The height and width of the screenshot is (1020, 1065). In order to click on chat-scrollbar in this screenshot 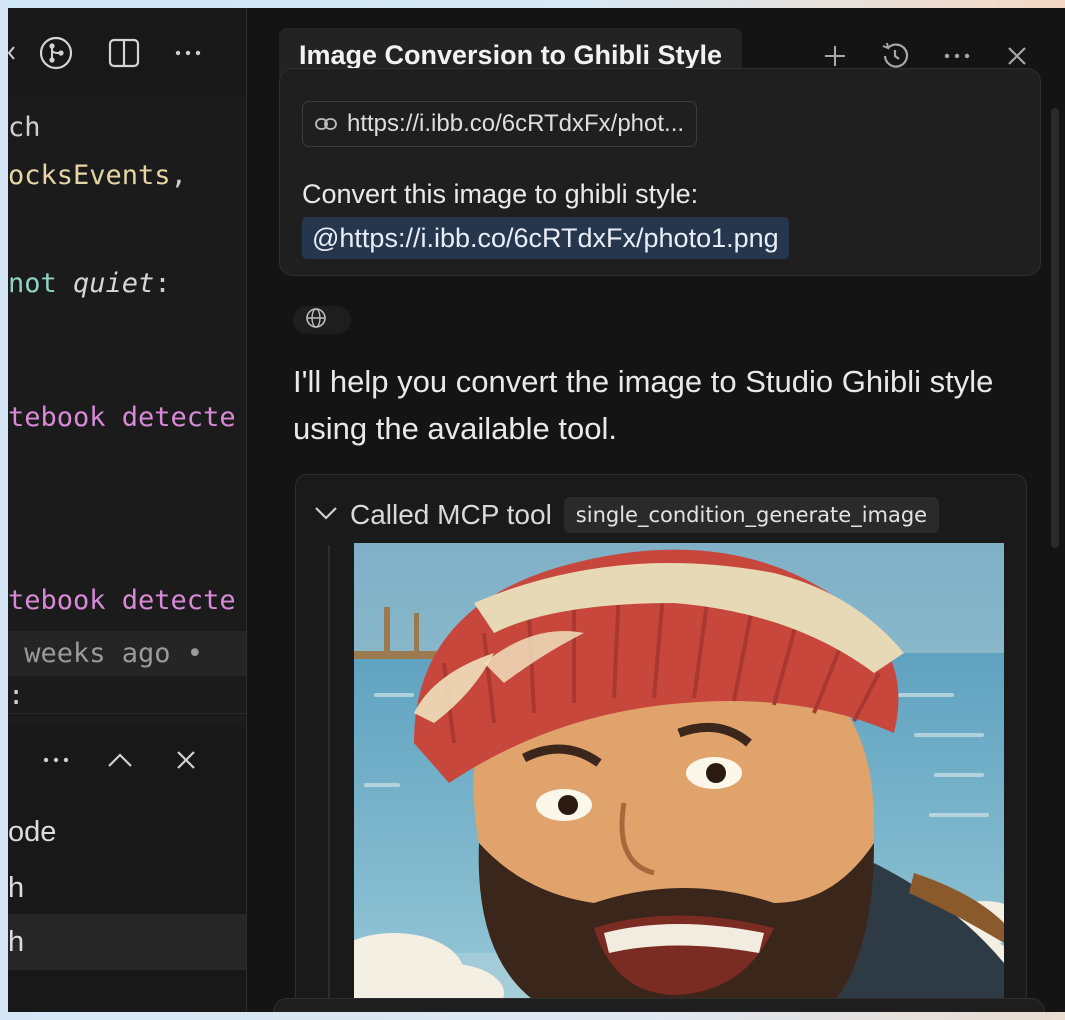, I will do `click(1055, 328)`.